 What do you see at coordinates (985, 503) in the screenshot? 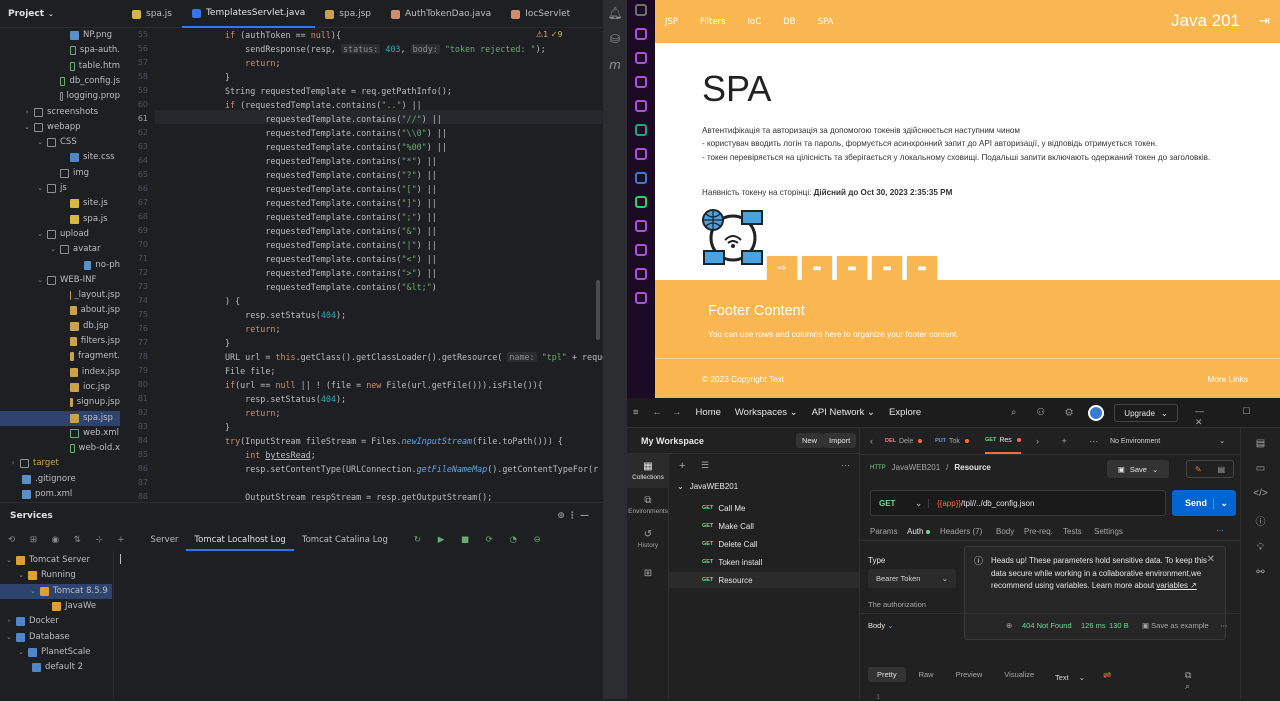
I see `url-input: {{app}}/tpl//../db_config.json` at bounding box center [985, 503].